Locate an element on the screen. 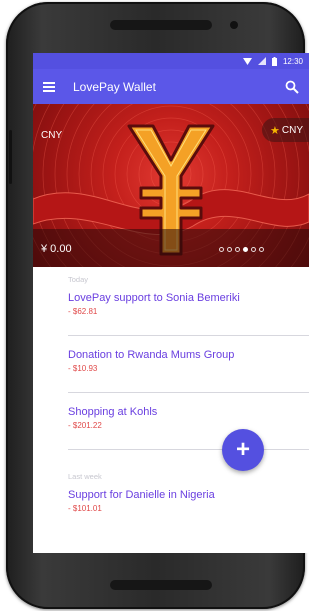 This screenshot has width=320, height=611. favorite-currency-button: ★ CNY is located at coordinates (285, 130).